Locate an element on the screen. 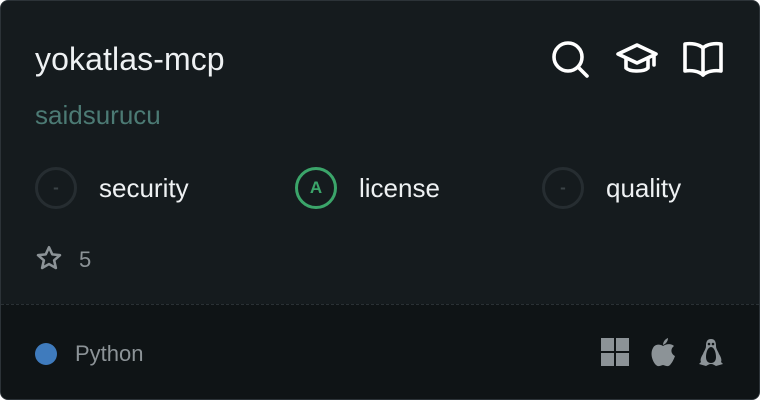 The width and height of the screenshot is (760, 400). search-icon is located at coordinates (571, 59).